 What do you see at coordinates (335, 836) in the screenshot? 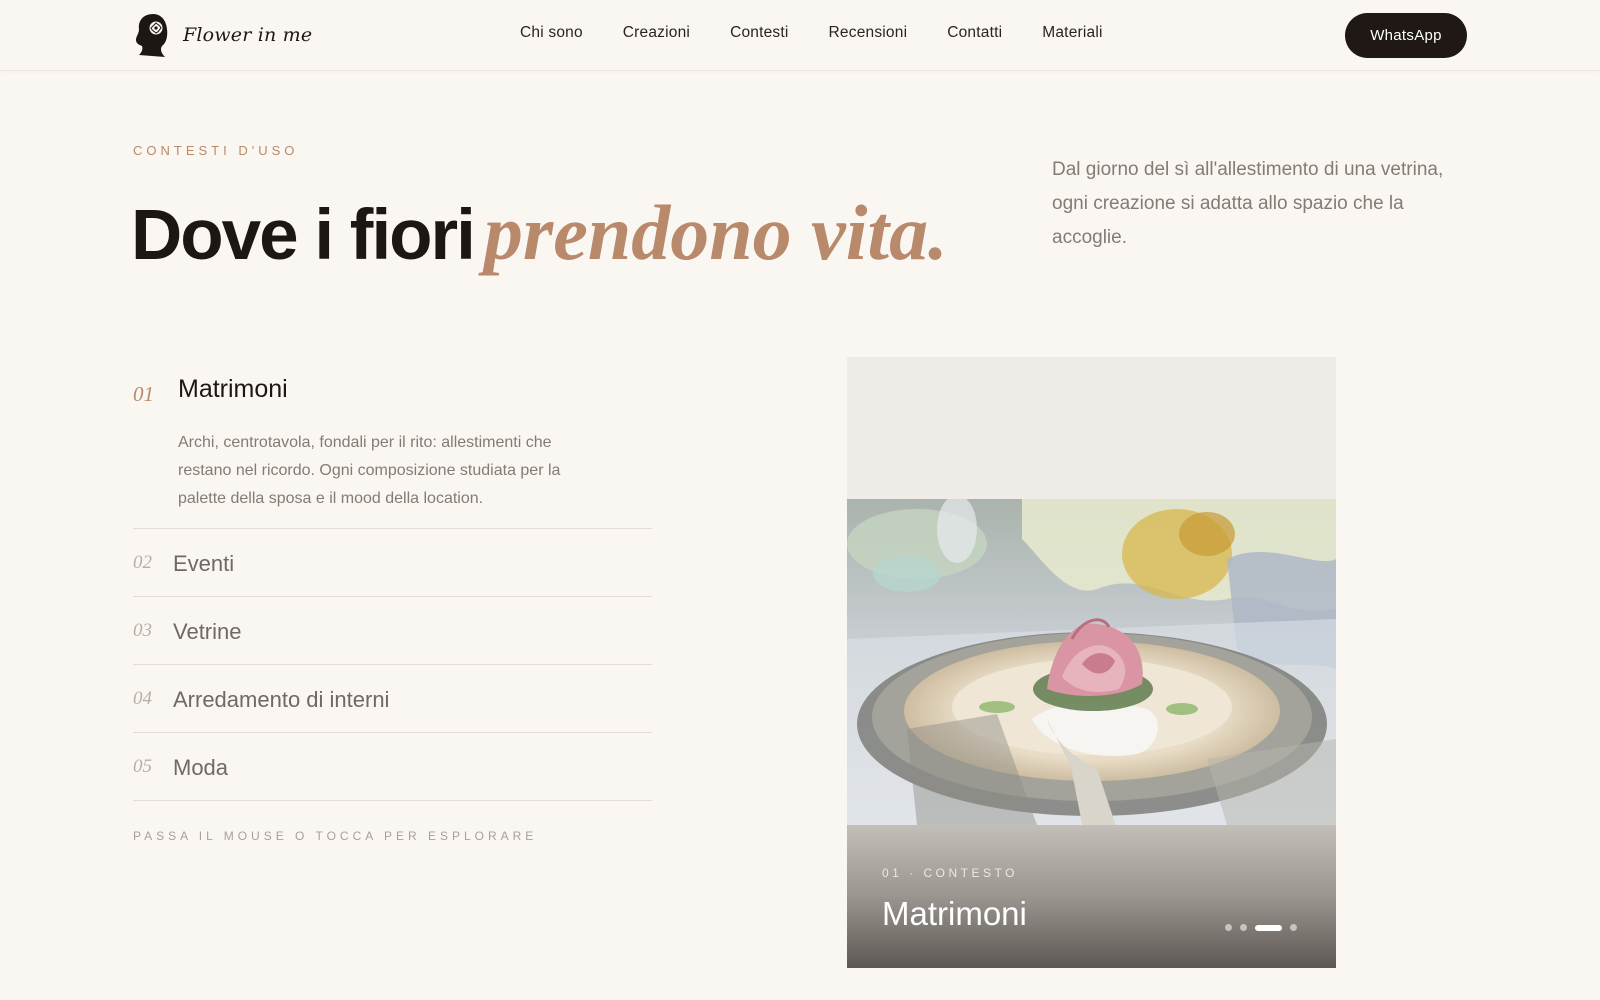
I see `explore-hint: PASSA IL MOUSE O TOCCA PER ESPLORARE` at bounding box center [335, 836].